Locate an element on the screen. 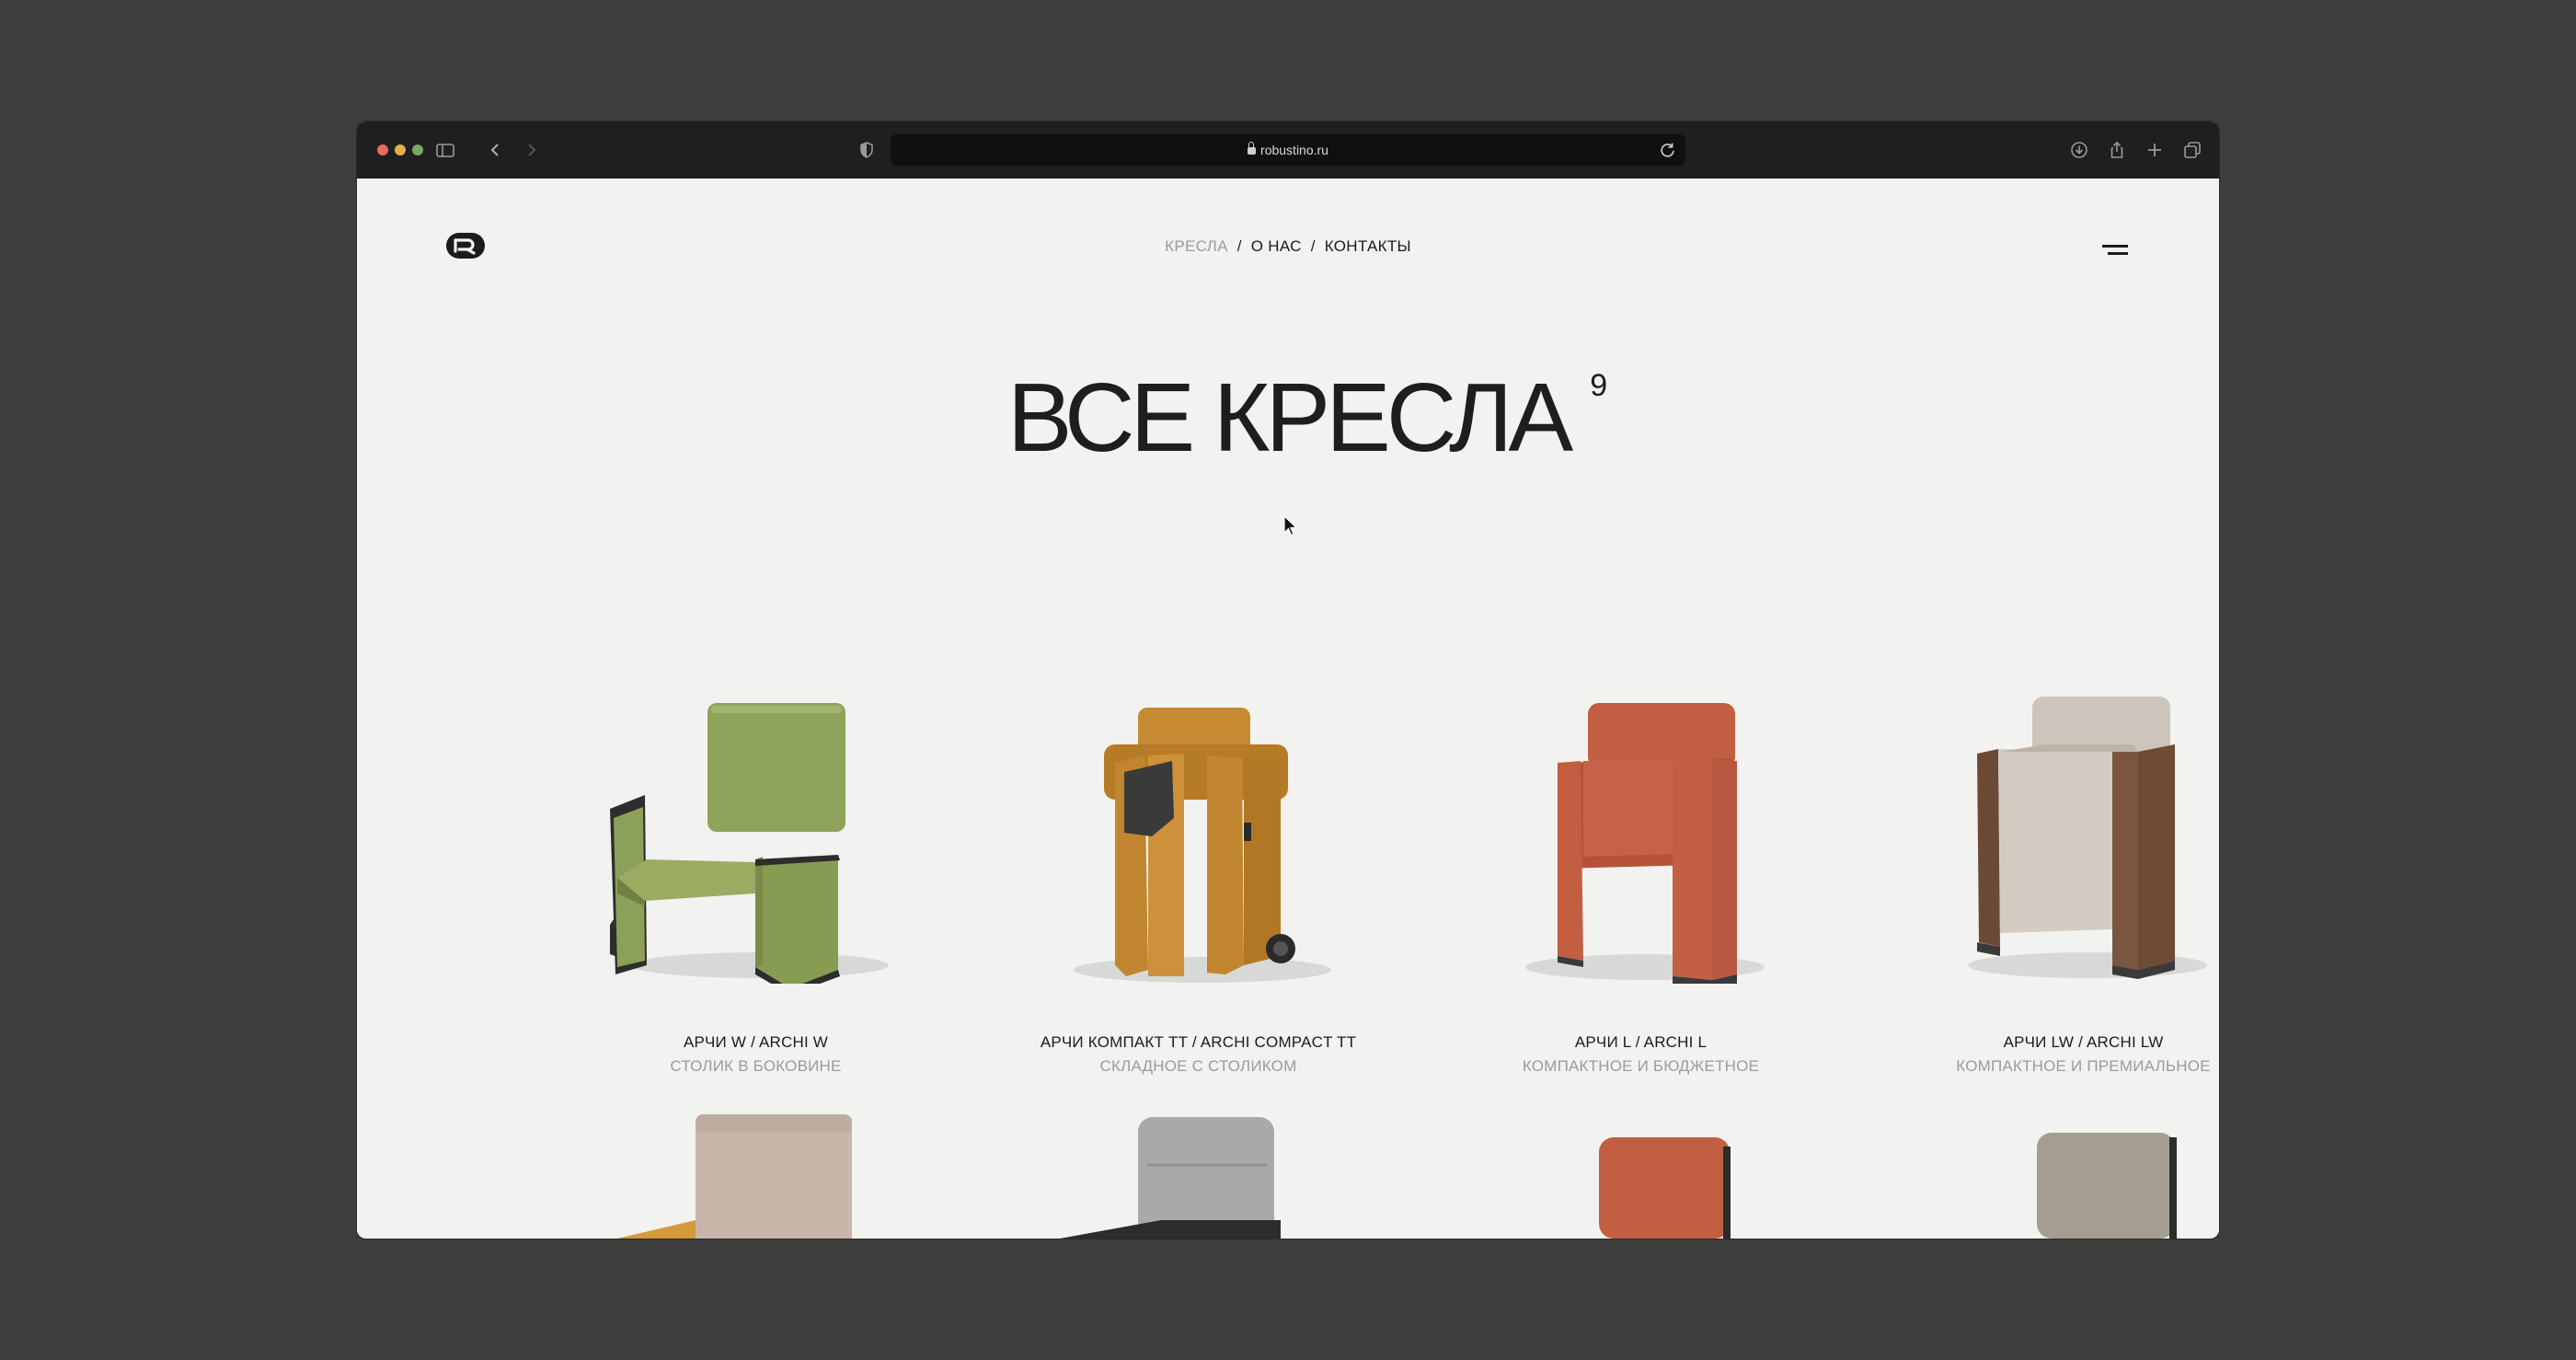 Image resolution: width=2576 pixels, height=1360 pixels. close-window-button is located at coordinates (382, 150).